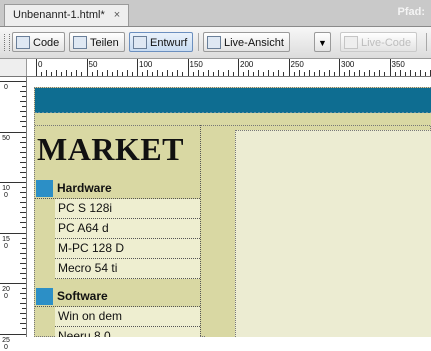 The image size is (431, 351). Describe the element at coordinates (161, 42) in the screenshot. I see `design-view-button: Entwurf` at that location.